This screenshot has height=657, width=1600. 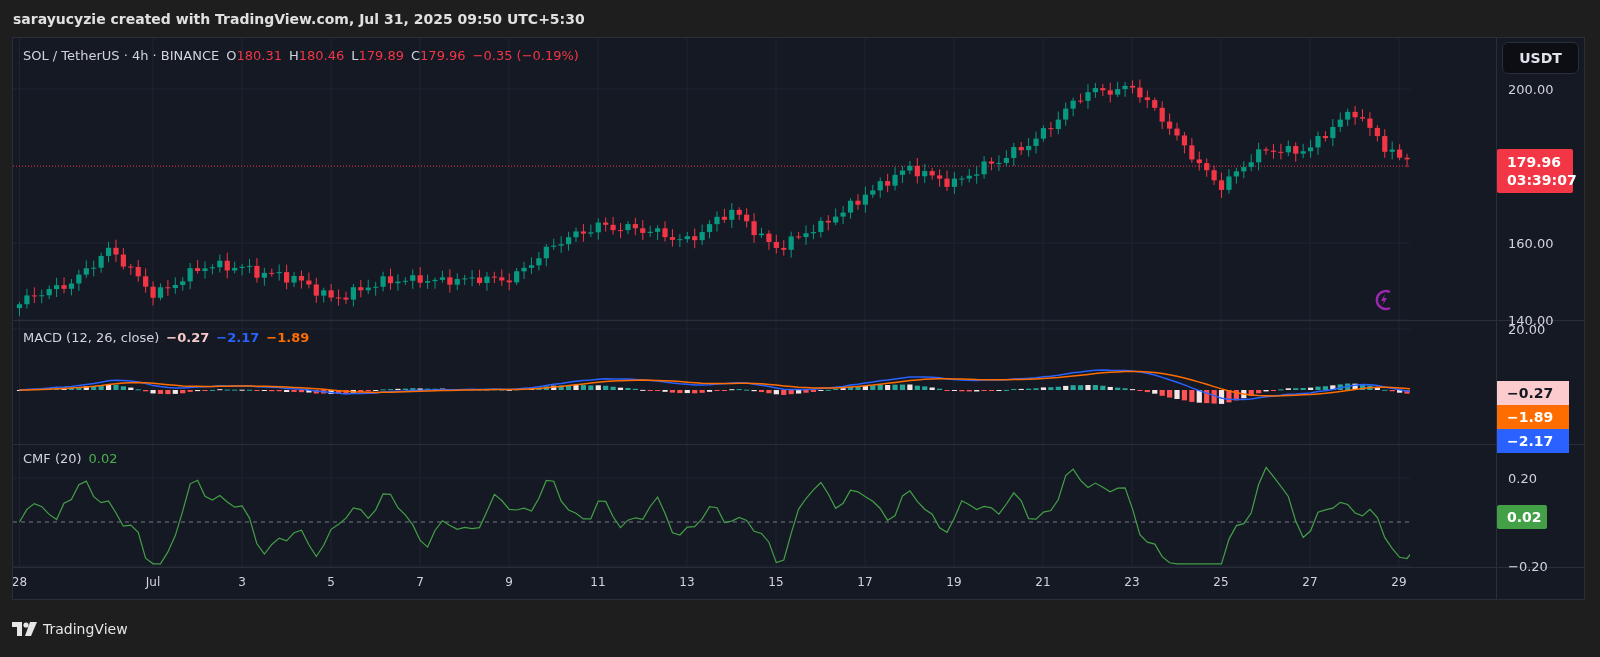 What do you see at coordinates (1531, 89) in the screenshot?
I see `price-tick: 200.00` at bounding box center [1531, 89].